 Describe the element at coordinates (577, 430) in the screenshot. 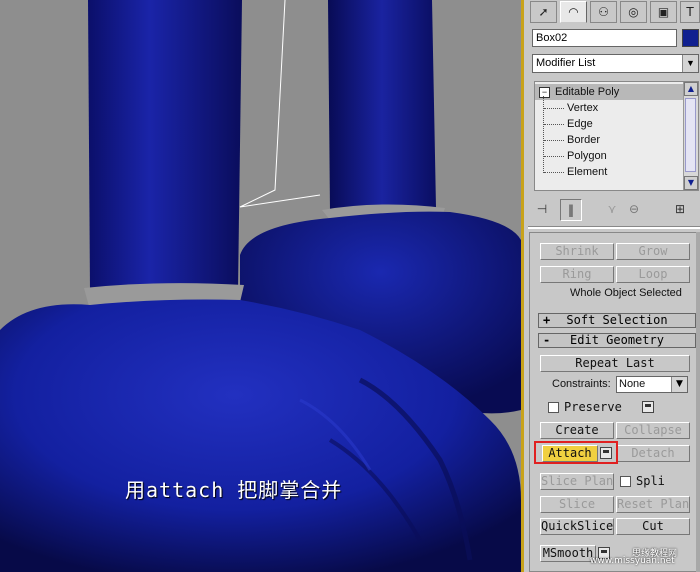

I see `create-button: Create` at that location.